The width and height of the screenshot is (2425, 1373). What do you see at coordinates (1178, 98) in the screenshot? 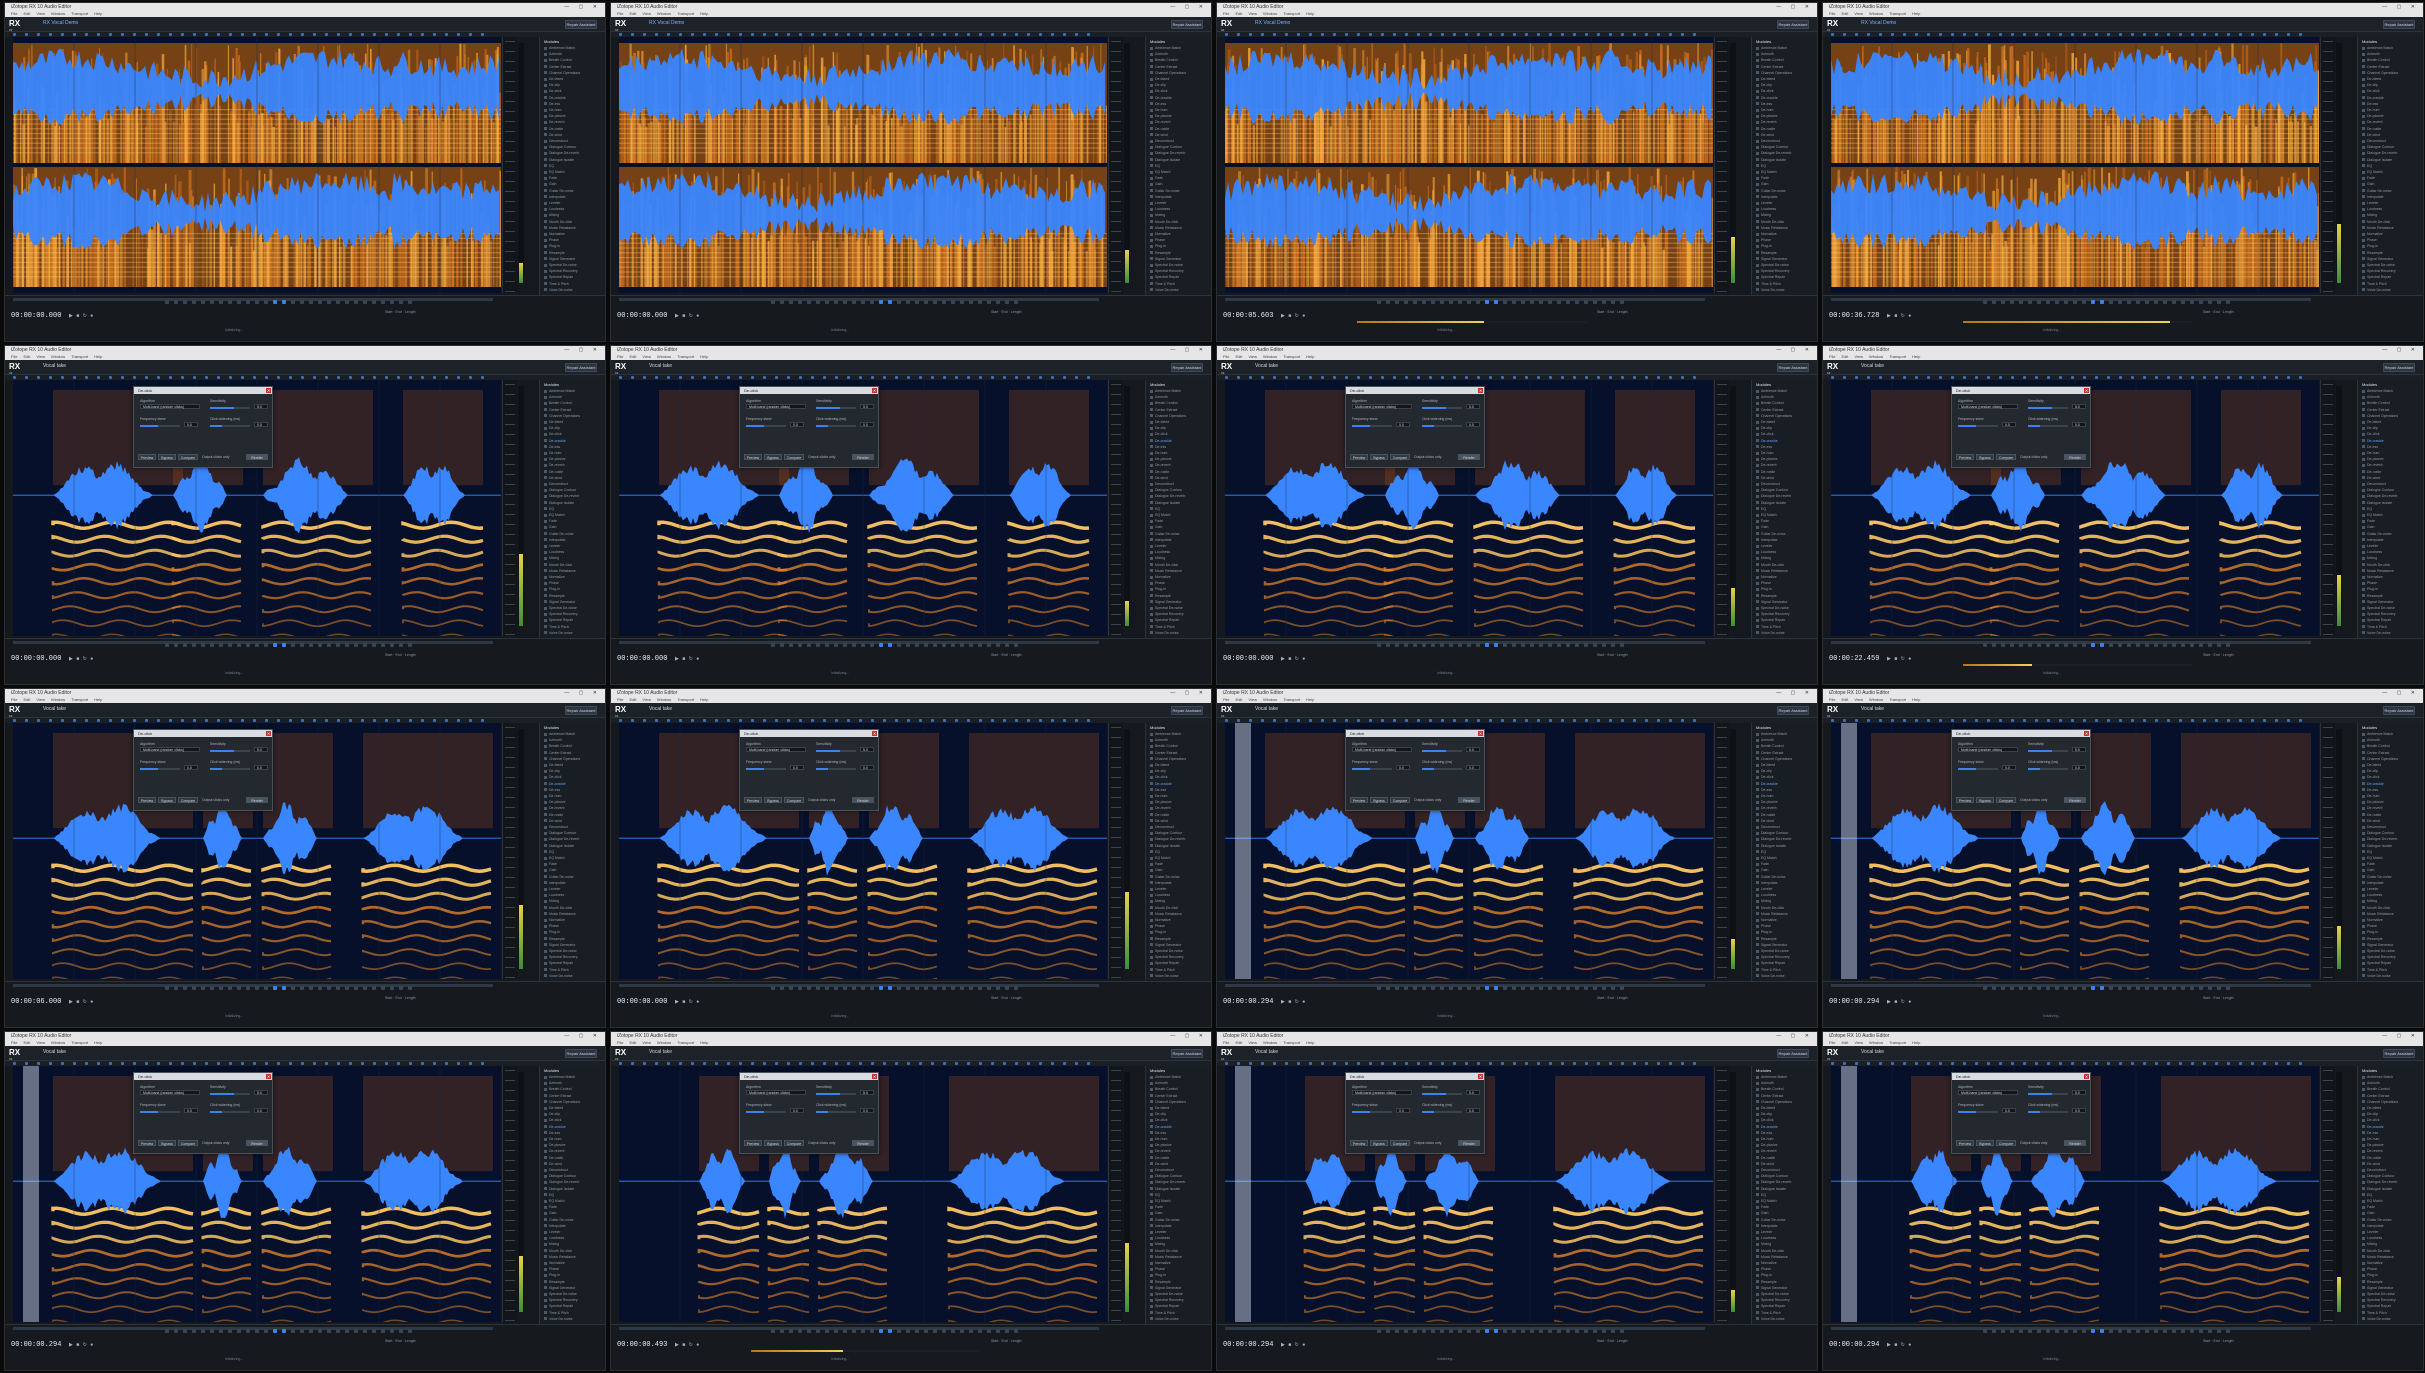
I see `module-item: De-crackle` at bounding box center [1178, 98].